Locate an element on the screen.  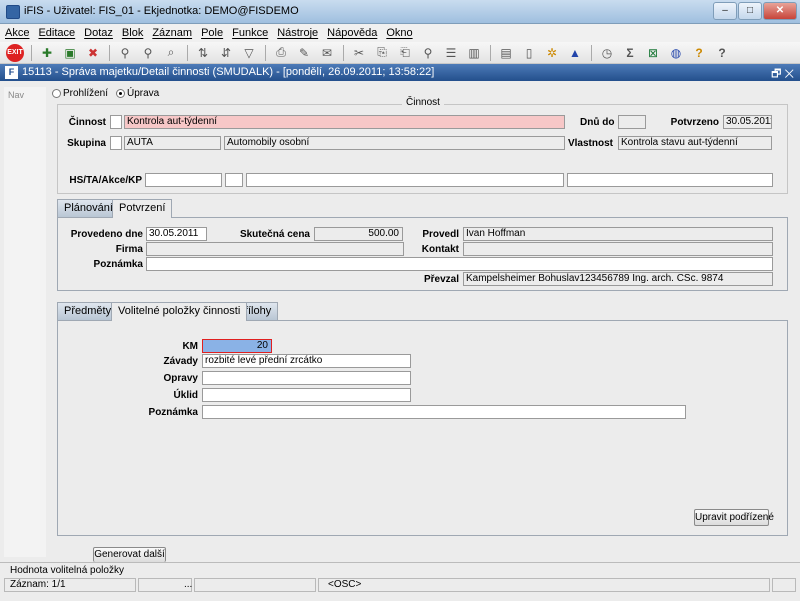
save-icon: ▣ is located at coordinates (70, 53).